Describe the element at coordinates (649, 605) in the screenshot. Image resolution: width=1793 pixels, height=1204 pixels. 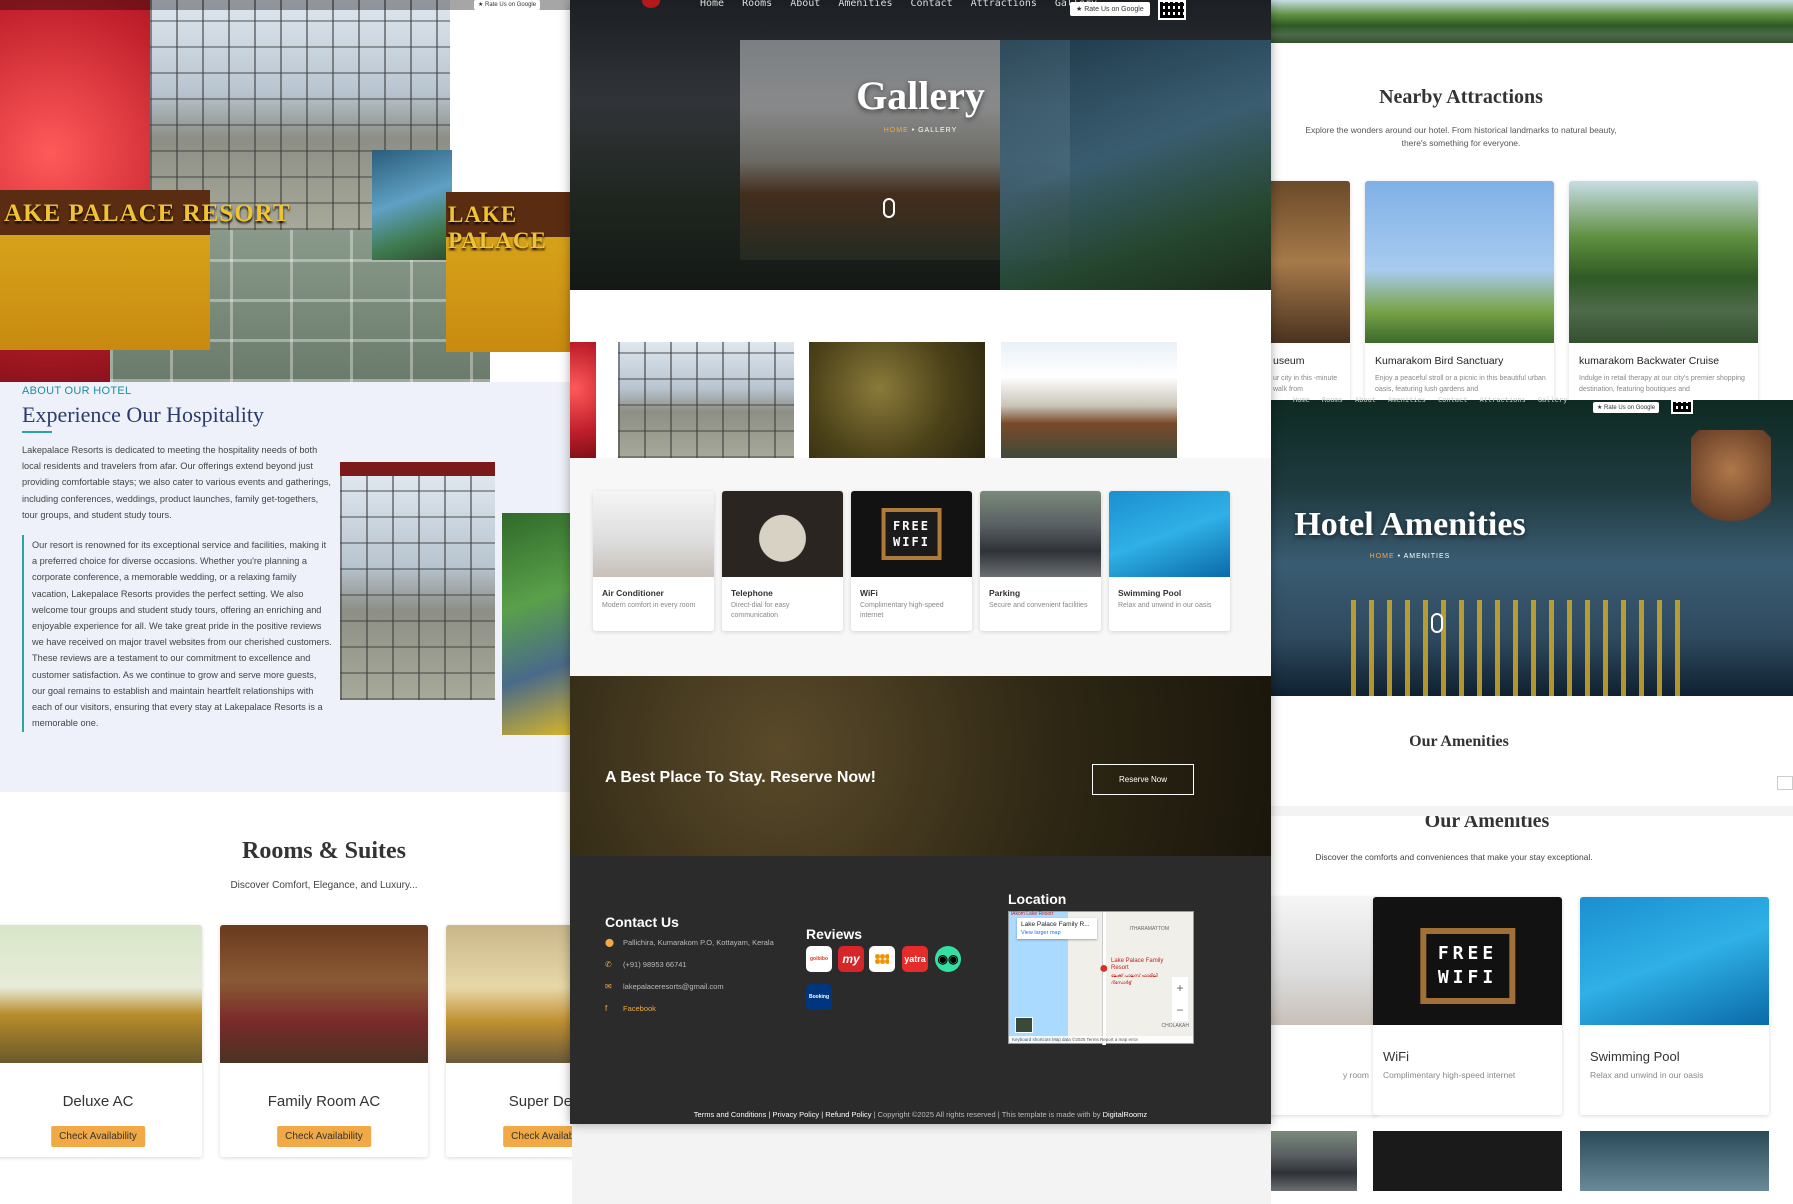
I see `amenity-desc: Modern comfort in every room` at that location.